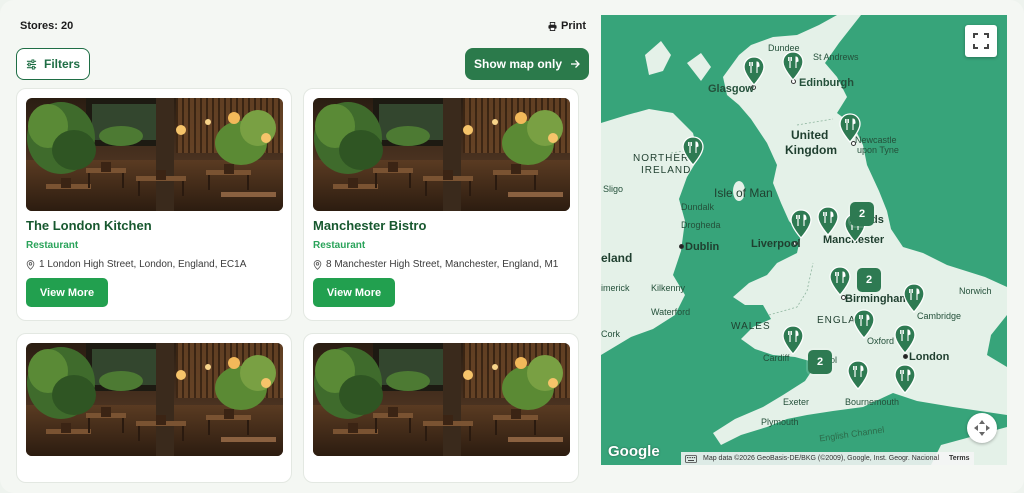  I want to click on map-label: Liverpool, so click(776, 244).